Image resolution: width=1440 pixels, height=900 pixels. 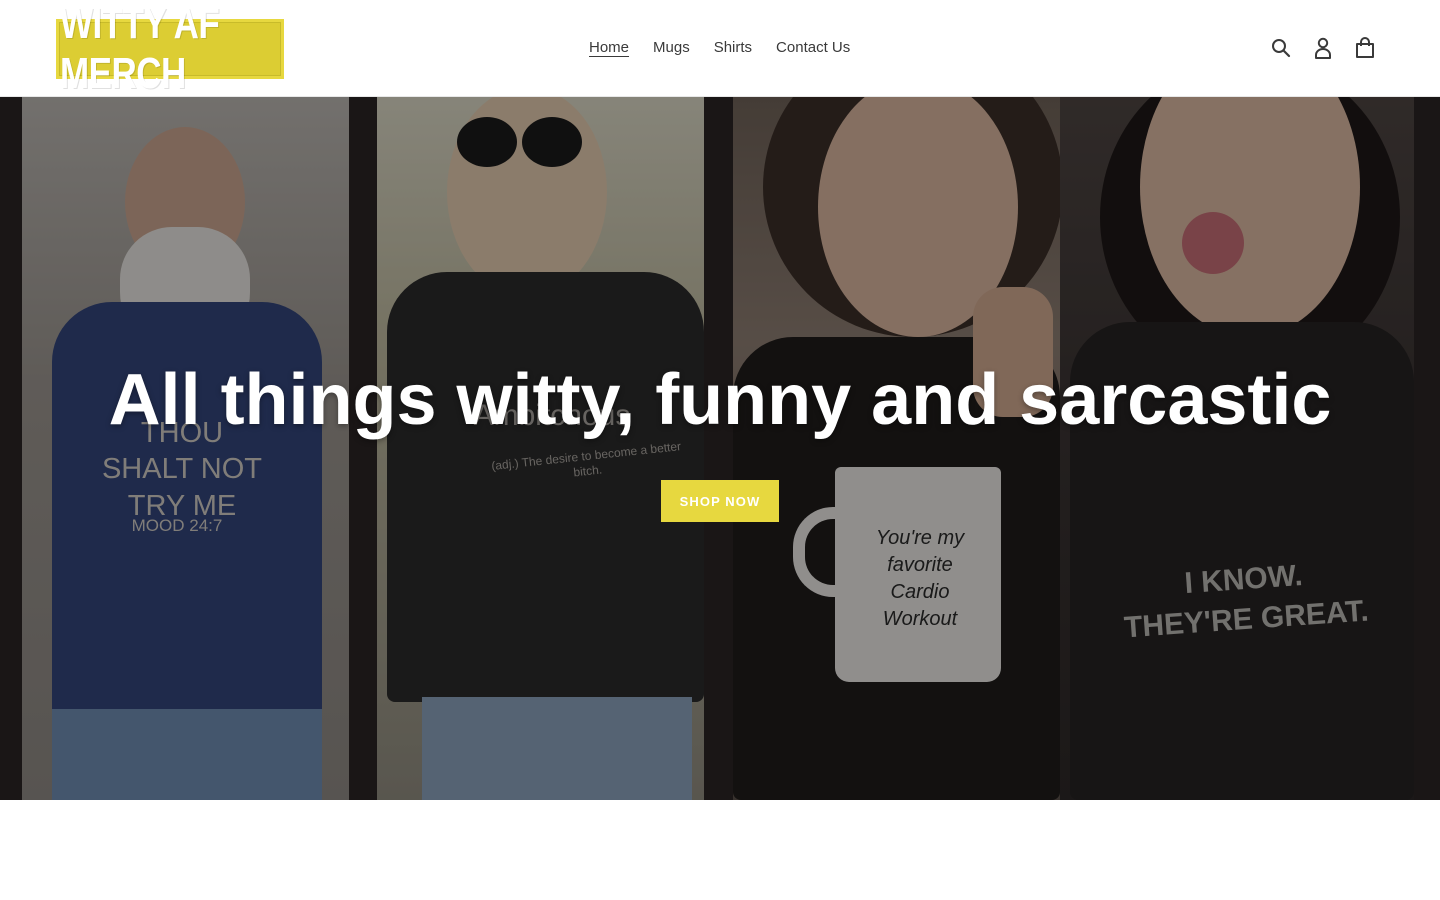 What do you see at coordinates (140, 49) in the screenshot?
I see `logo-text: WITTY AF MERCH` at bounding box center [140, 49].